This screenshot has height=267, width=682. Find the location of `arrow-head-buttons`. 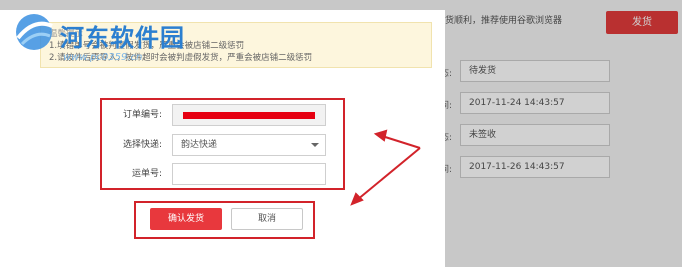

arrow-head-buttons is located at coordinates (357, 199).